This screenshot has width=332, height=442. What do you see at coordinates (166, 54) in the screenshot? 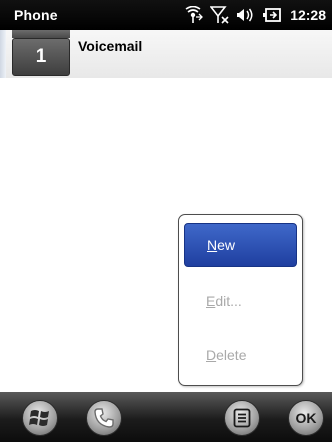
I see `header-row: 1 Voicemail` at bounding box center [166, 54].